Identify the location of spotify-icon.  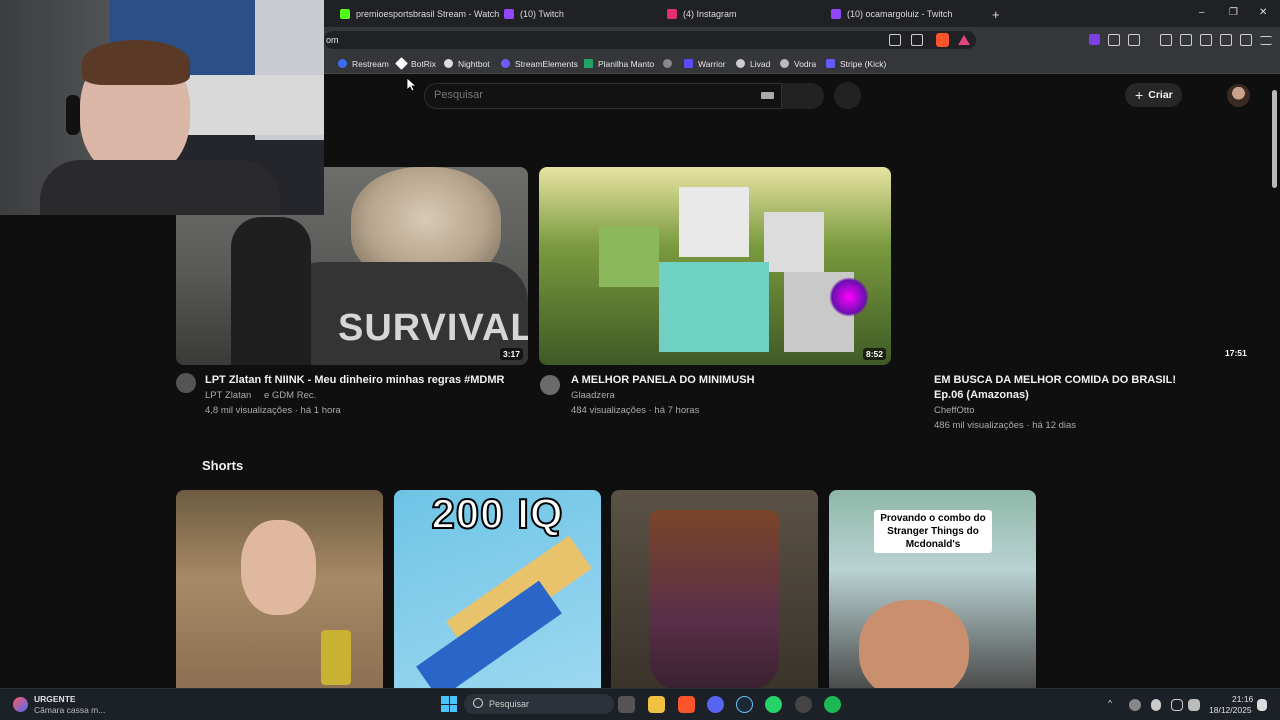
(832, 704).